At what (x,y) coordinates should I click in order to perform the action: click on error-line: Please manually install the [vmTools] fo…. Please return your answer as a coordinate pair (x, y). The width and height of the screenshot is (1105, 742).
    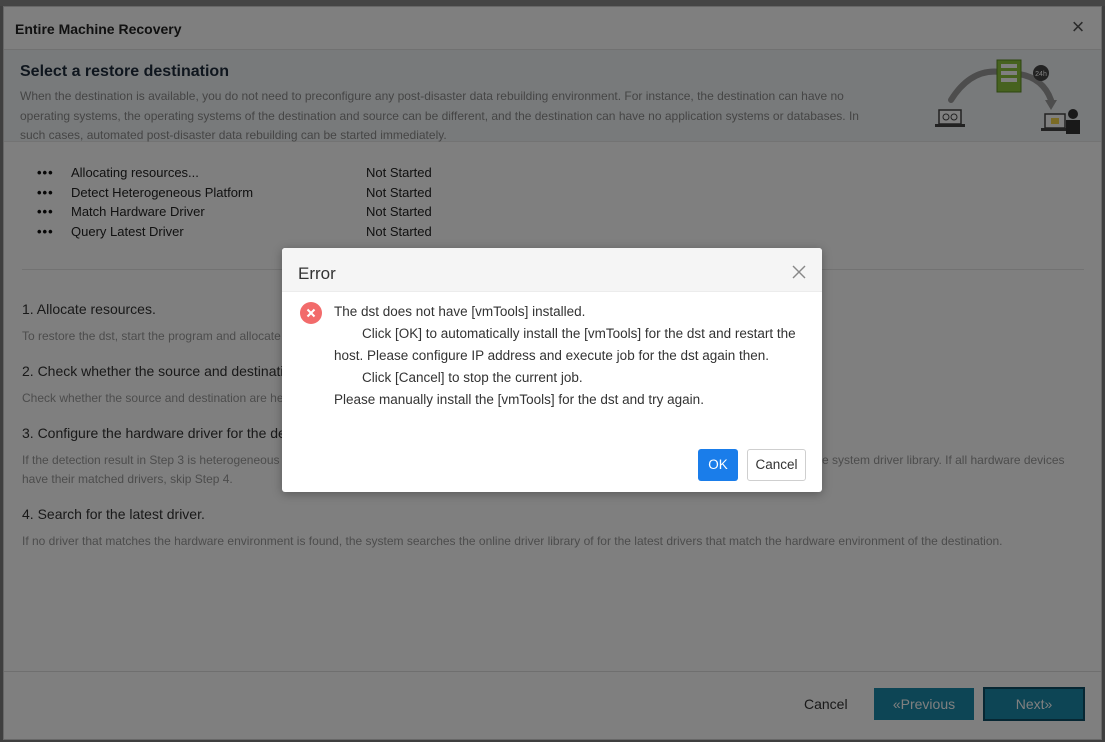
    Looking at the image, I should click on (519, 399).